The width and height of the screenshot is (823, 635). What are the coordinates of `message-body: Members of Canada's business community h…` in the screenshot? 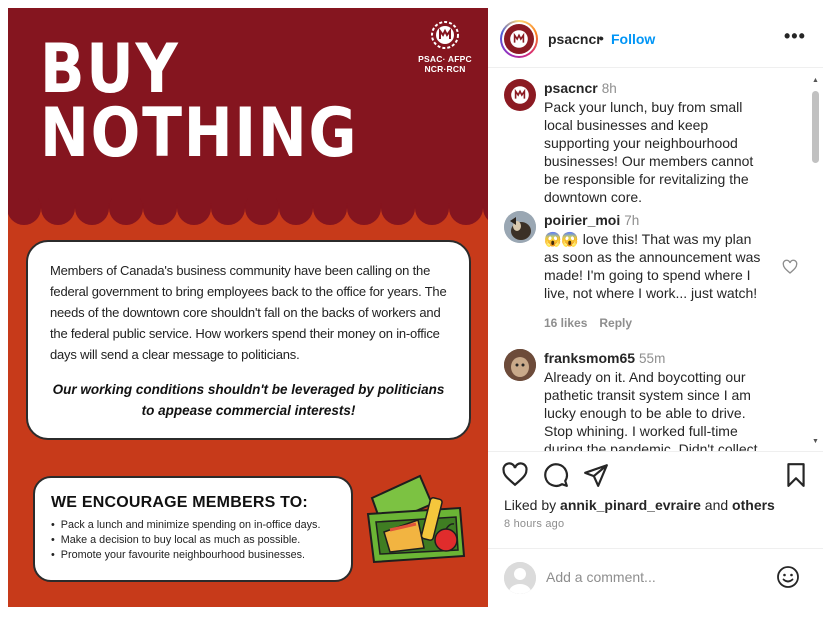 It's located at (248, 312).